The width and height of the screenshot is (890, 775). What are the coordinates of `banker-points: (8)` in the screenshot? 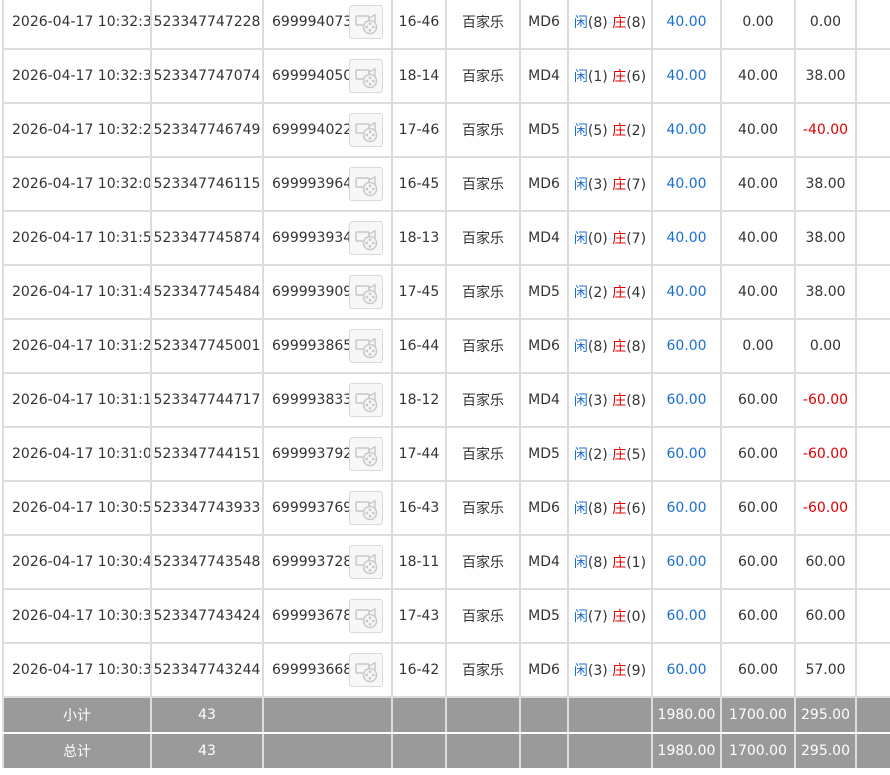 It's located at (636, 23).